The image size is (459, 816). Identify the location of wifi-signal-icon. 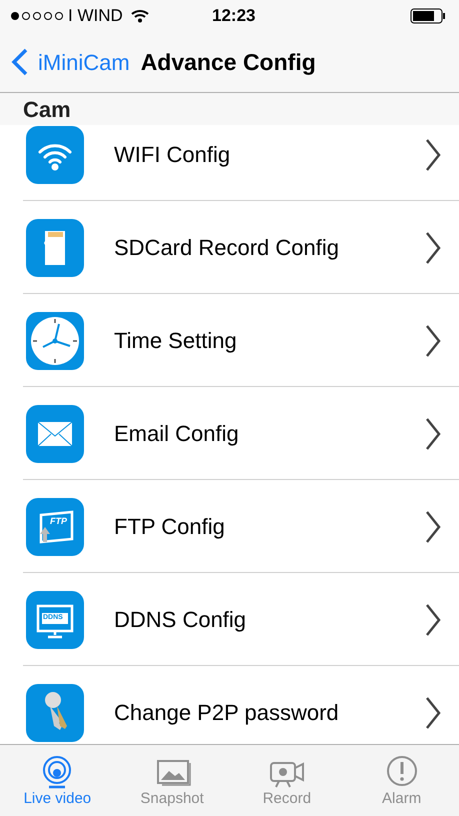
(139, 16).